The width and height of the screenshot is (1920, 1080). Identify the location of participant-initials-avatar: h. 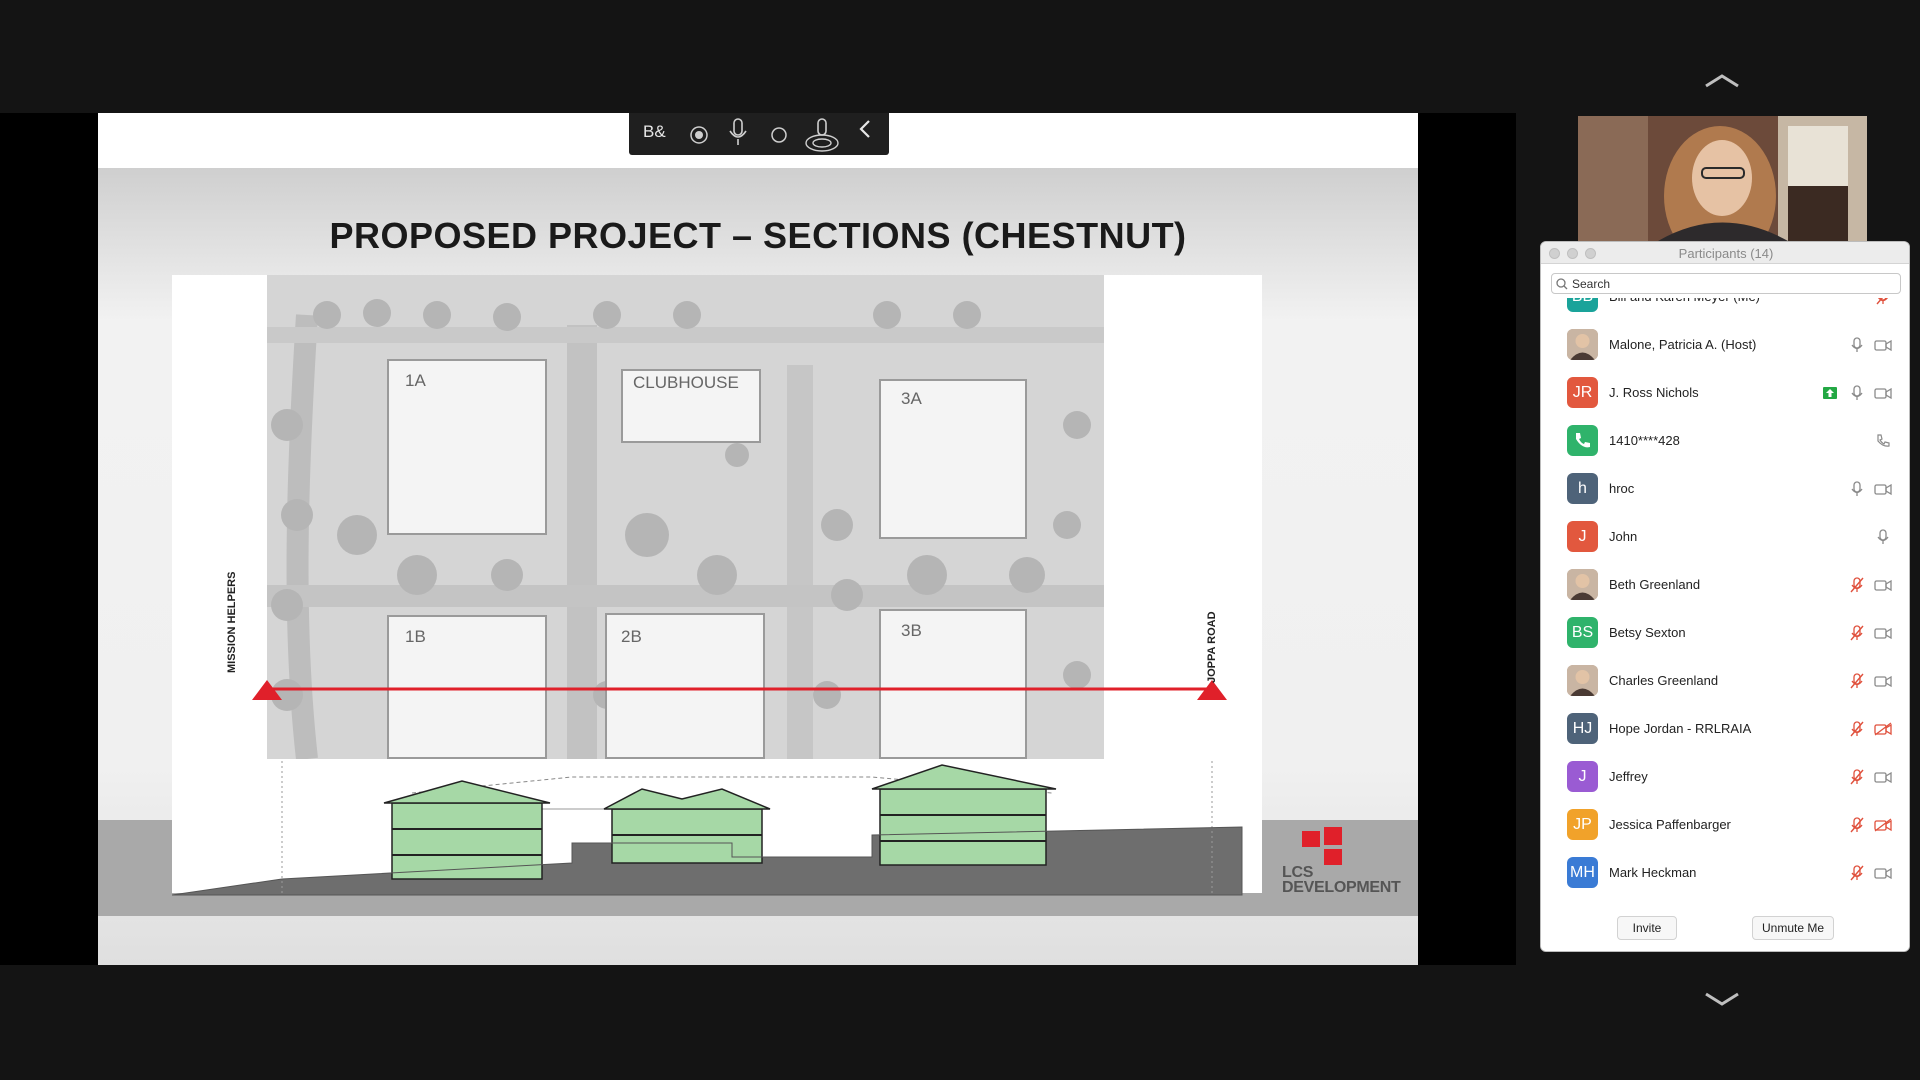
(1582, 488).